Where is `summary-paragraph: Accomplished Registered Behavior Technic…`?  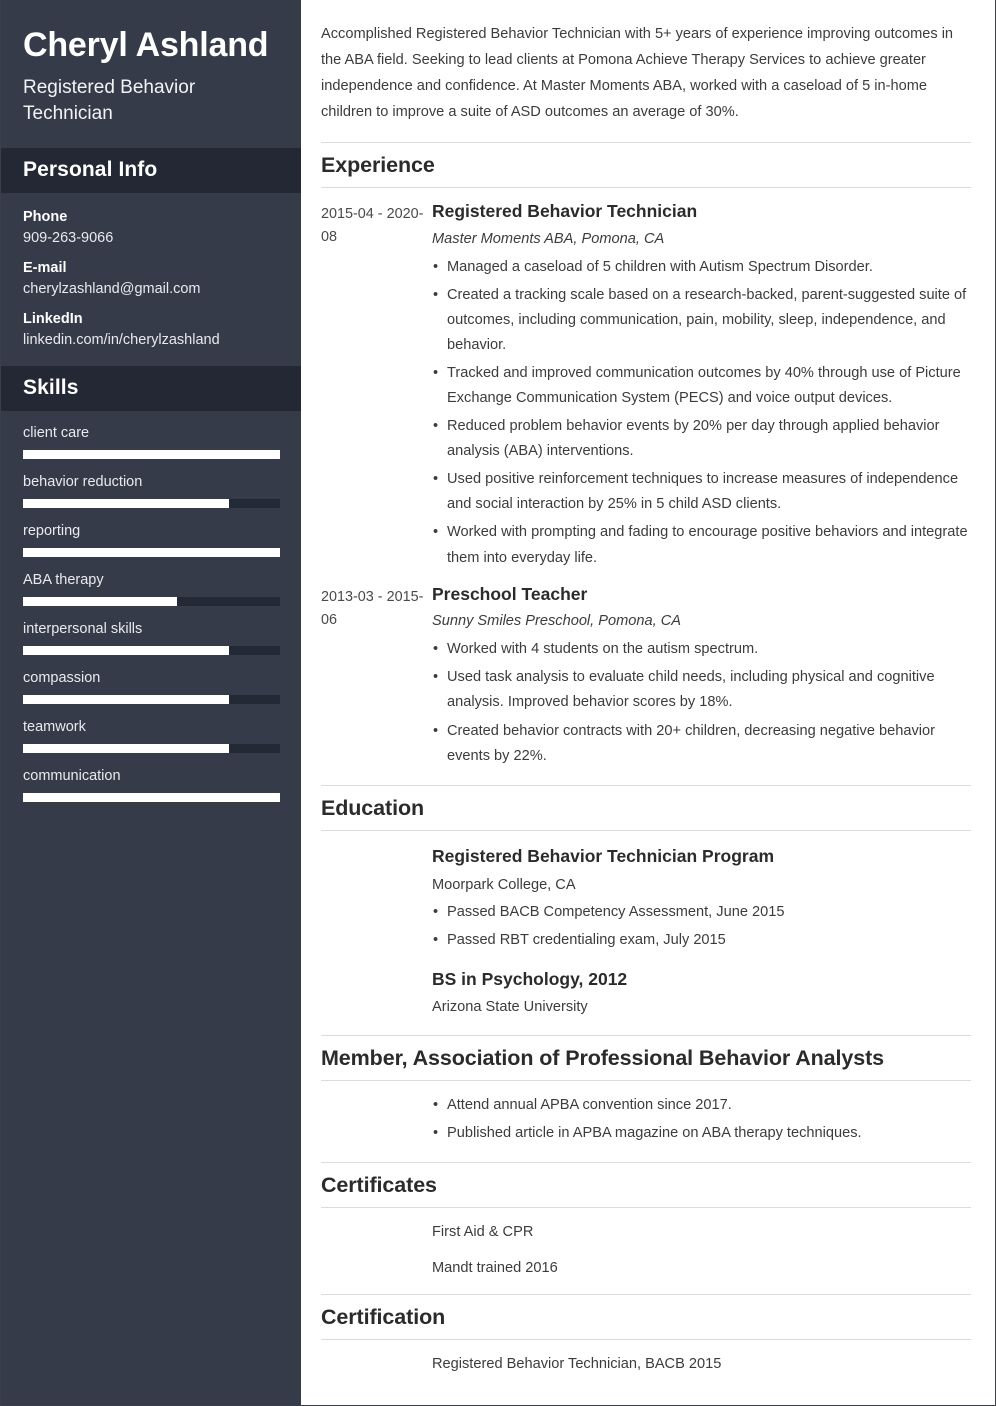
summary-paragraph: Accomplished Registered Behavior Technic… is located at coordinates (637, 73).